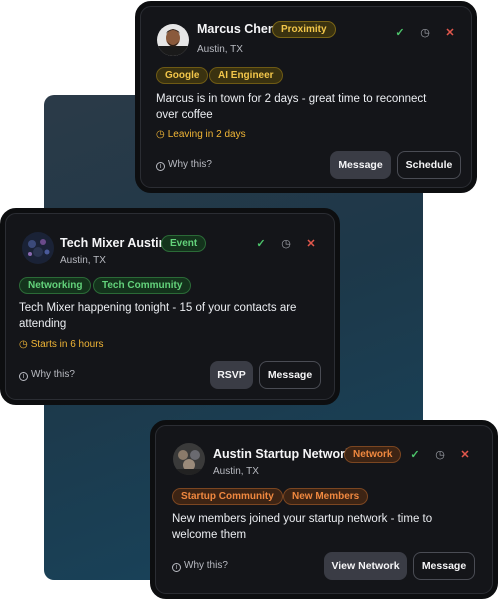 The width and height of the screenshot is (498, 599). Describe the element at coordinates (55, 285) in the screenshot. I see `tag-networking: Networking` at that location.